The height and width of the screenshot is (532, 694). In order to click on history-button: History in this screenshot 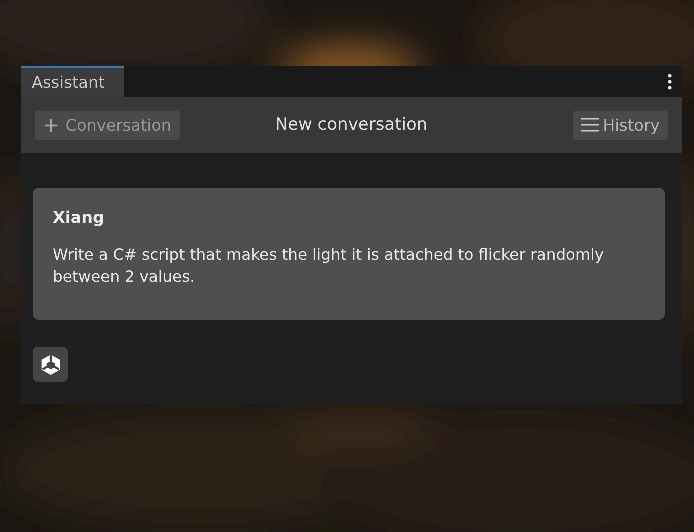, I will do `click(620, 125)`.